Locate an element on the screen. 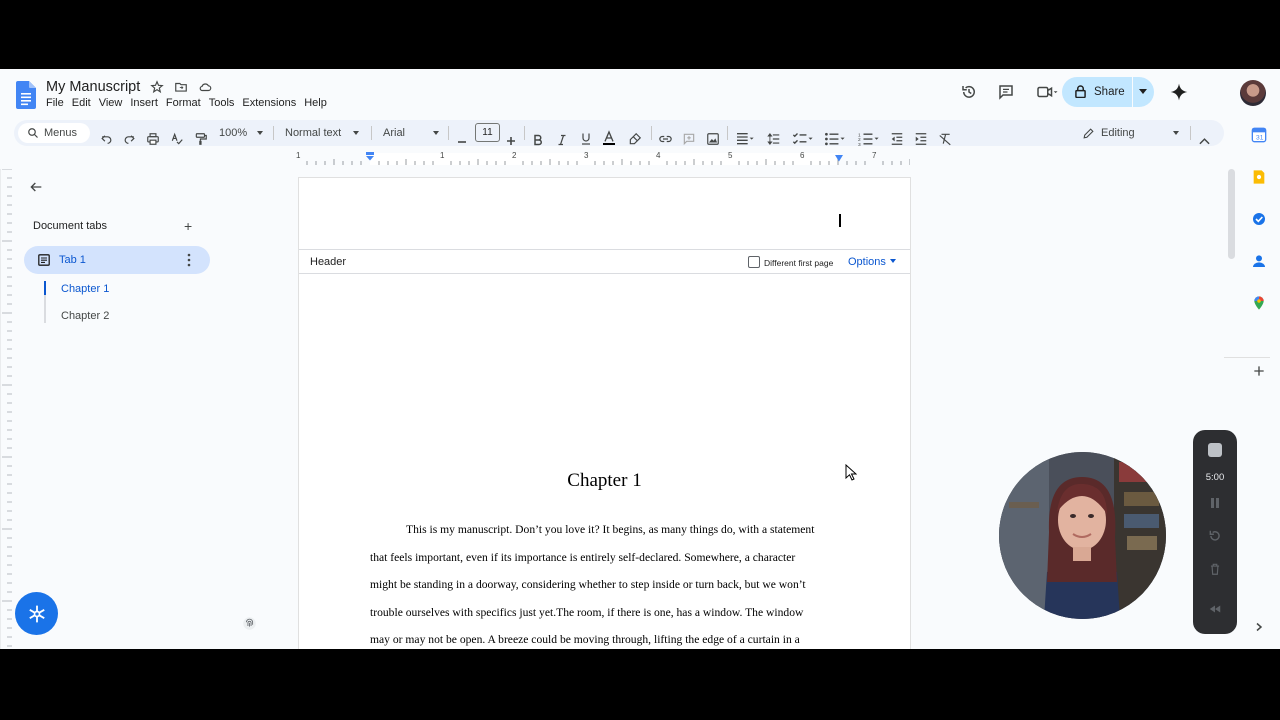 Image resolution: width=1280 pixels, height=720 pixels. clear-formatting-icon is located at coordinates (945, 139).